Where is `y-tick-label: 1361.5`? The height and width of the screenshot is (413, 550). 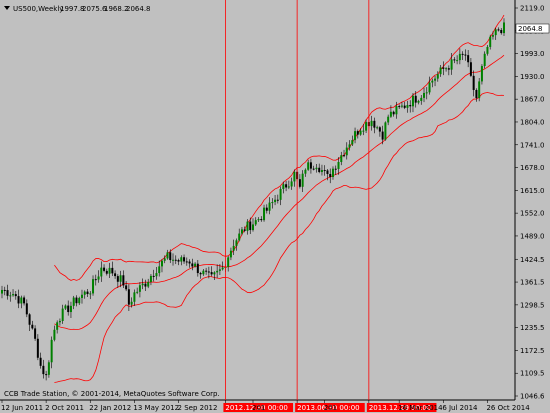
y-tick-label: 1361.5 is located at coordinates (532, 283).